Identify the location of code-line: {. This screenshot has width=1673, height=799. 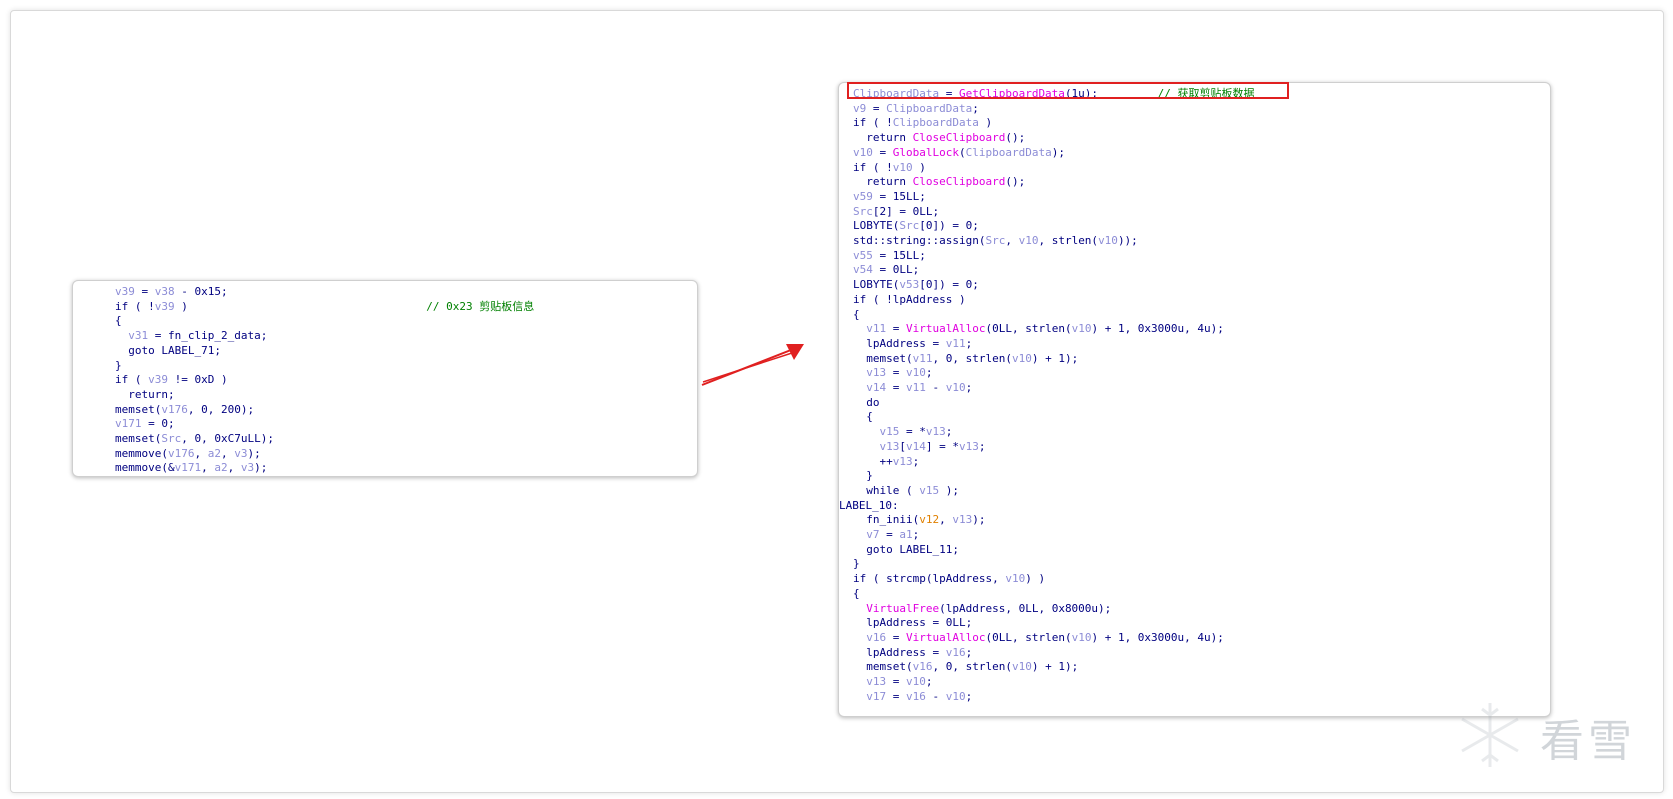
(118, 320).